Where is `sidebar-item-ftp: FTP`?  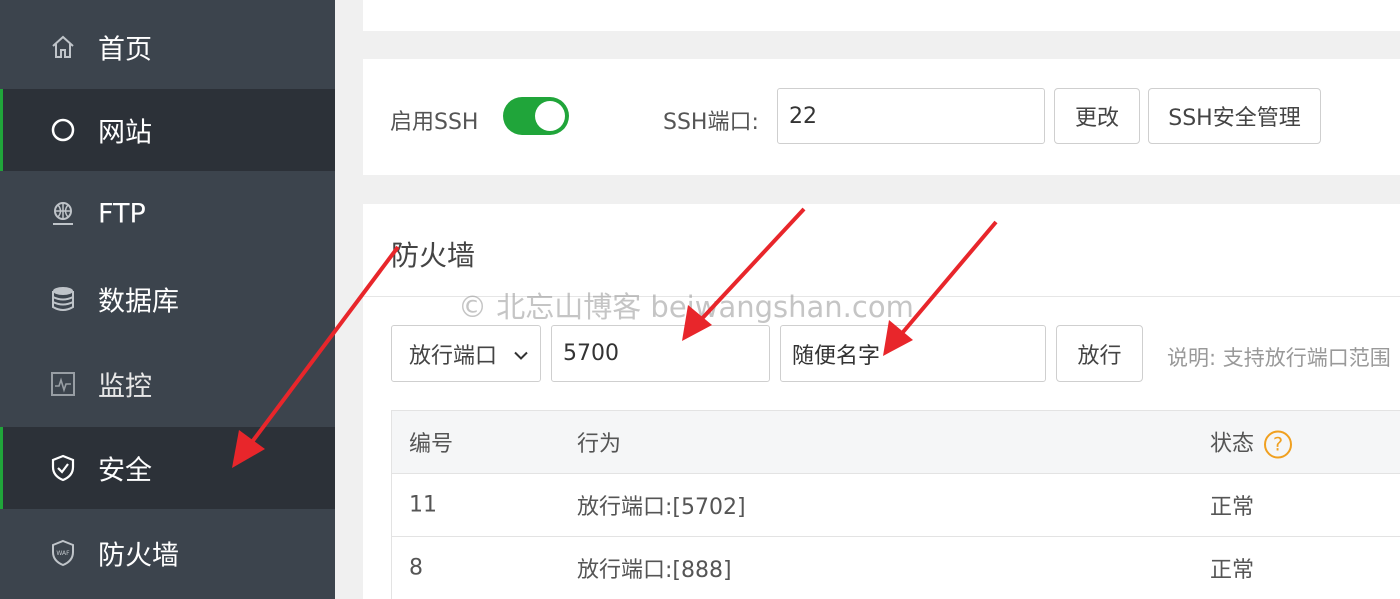
sidebar-item-ftp: FTP is located at coordinates (167, 214).